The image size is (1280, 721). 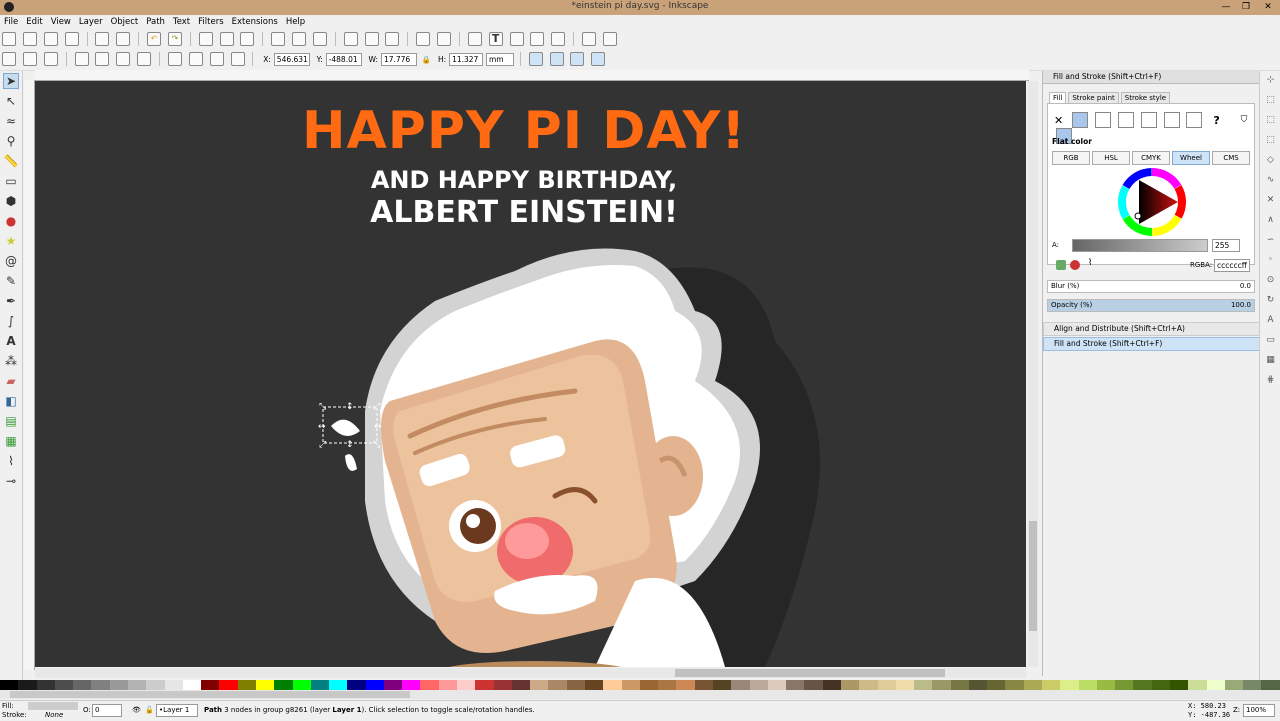 What do you see at coordinates (474, 39) in the screenshot?
I see `xml-editor-icon` at bounding box center [474, 39].